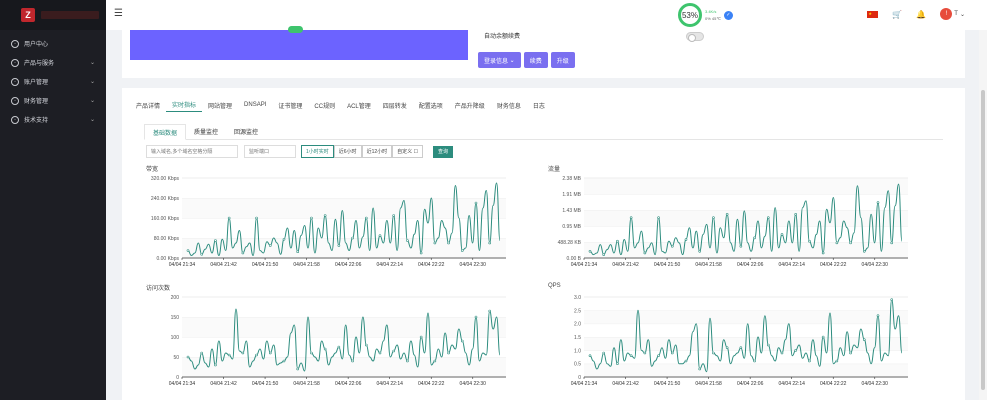 Image resolution: width=987 pixels, height=400 pixels. I want to click on page-scrollbar, so click(983, 215).